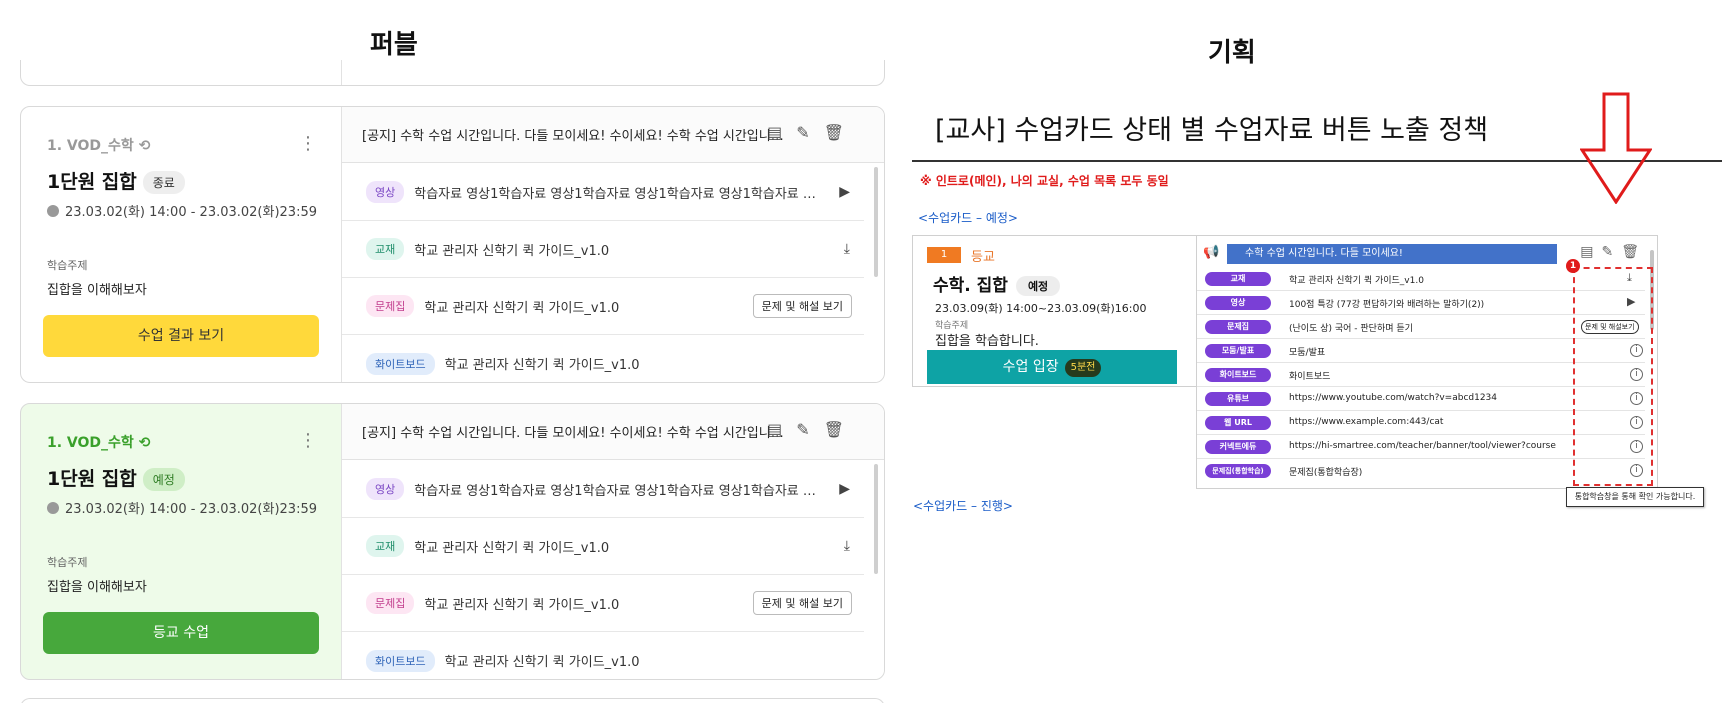 The image size is (1725, 703). I want to click on next-card-edge, so click(452, 700).